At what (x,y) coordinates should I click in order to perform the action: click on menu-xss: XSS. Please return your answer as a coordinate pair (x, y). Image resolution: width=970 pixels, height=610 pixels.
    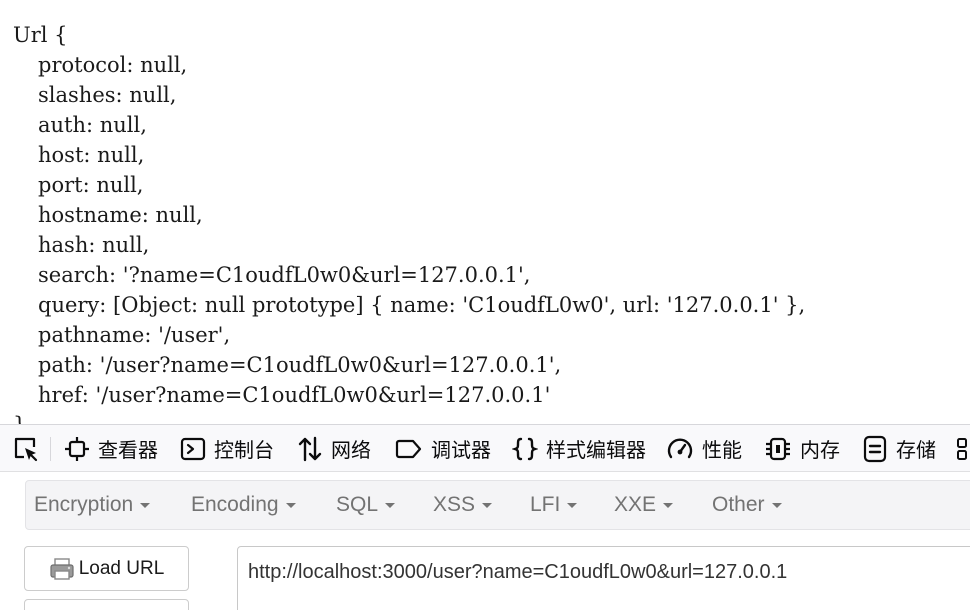
    Looking at the image, I should click on (463, 505).